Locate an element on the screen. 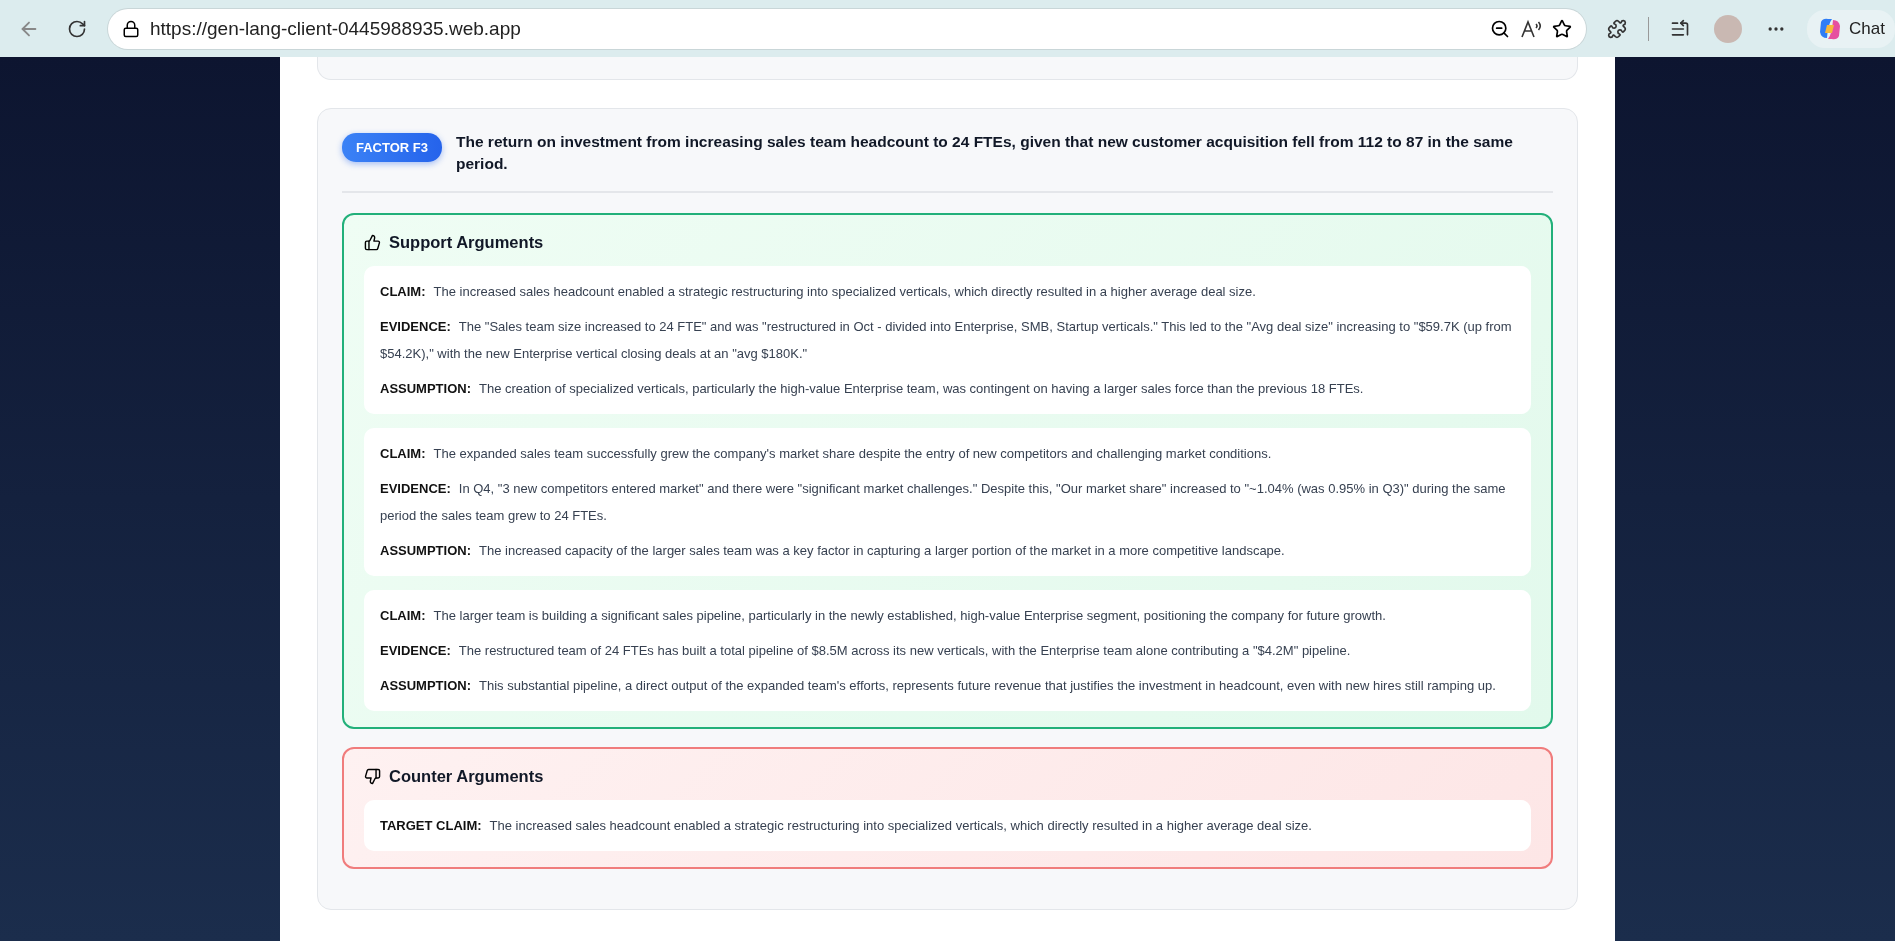  factor-badge: FACTOR F3 is located at coordinates (392, 147).